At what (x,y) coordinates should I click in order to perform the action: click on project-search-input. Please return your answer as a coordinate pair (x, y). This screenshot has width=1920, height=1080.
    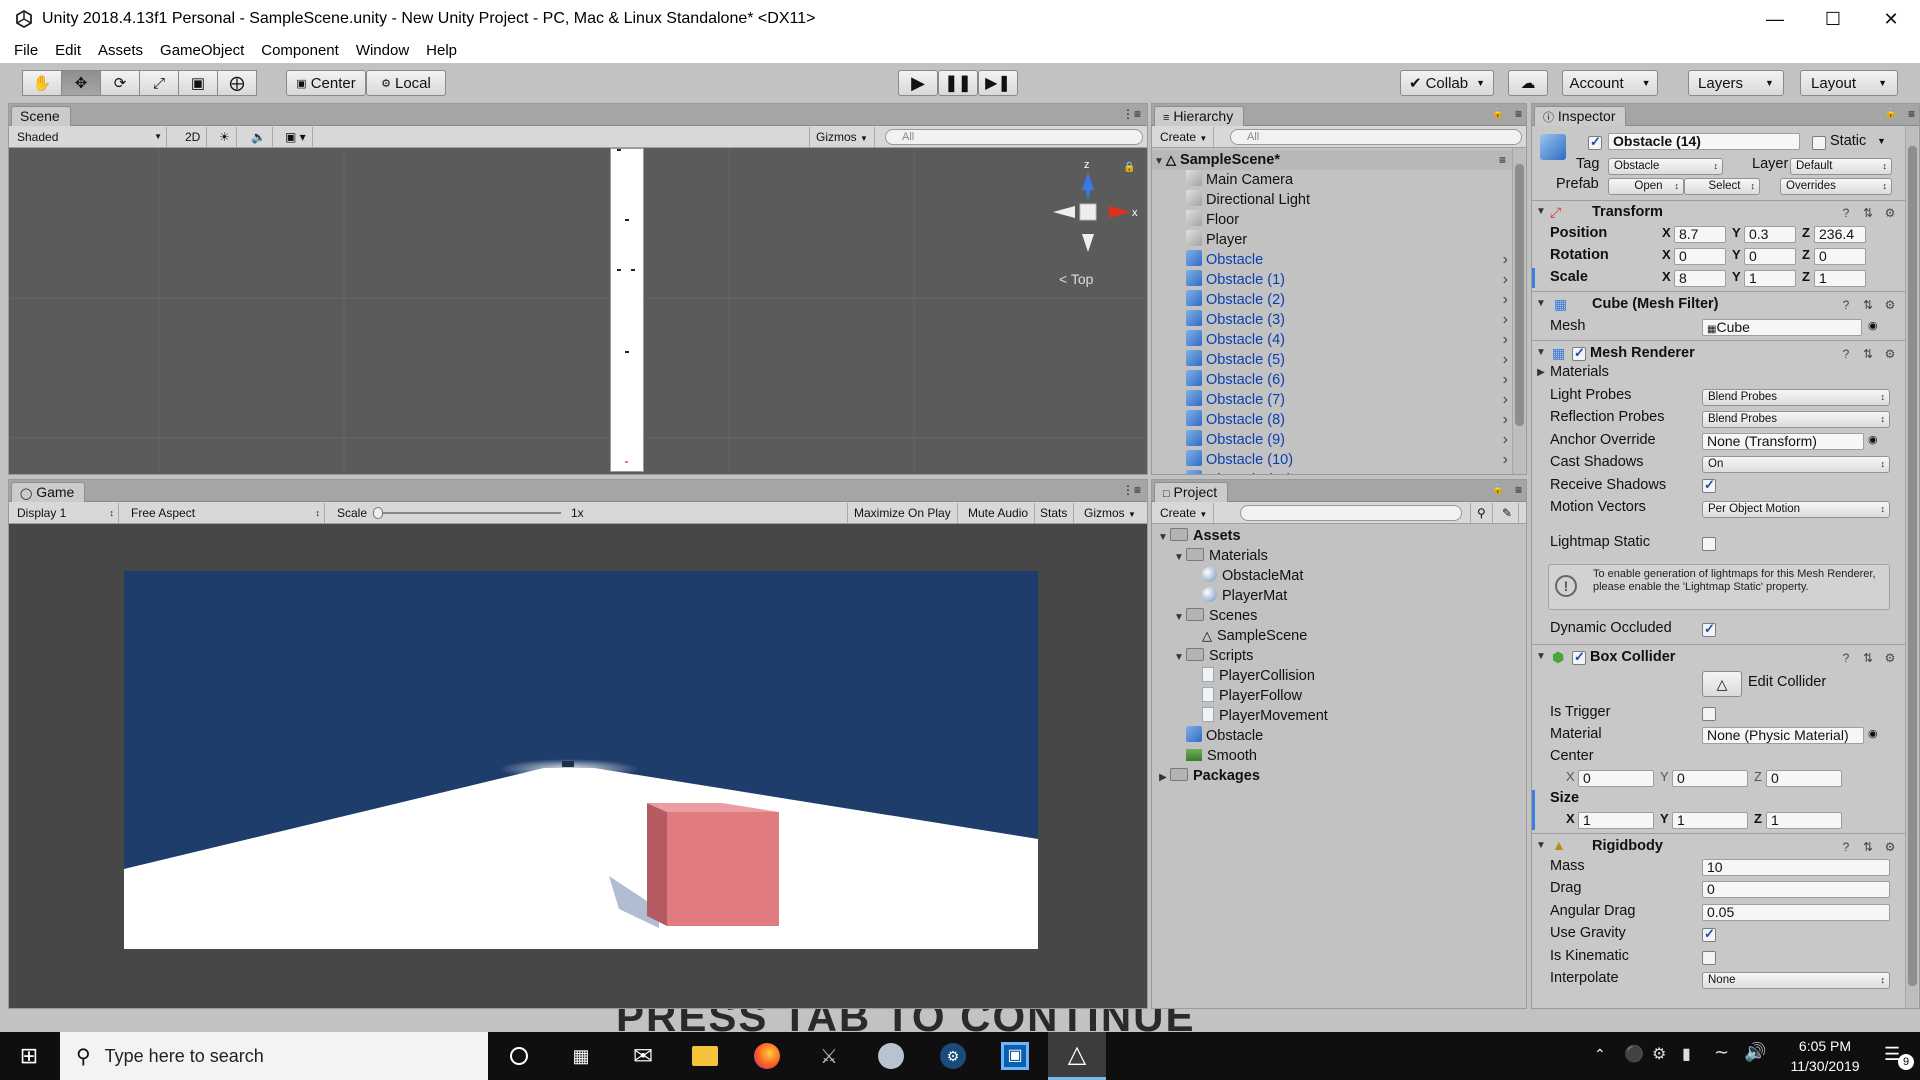
    Looking at the image, I should click on (1351, 513).